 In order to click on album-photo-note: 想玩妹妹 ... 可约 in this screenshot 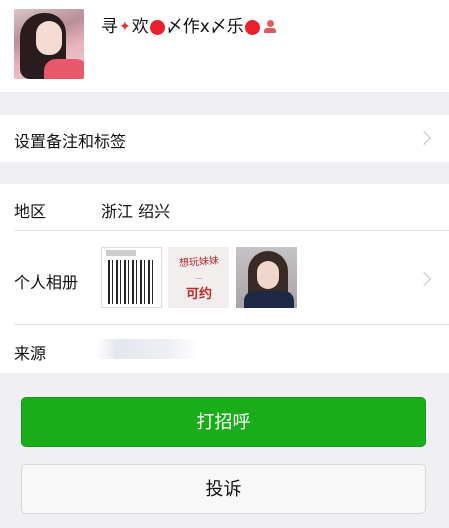, I will do `click(198, 277)`.